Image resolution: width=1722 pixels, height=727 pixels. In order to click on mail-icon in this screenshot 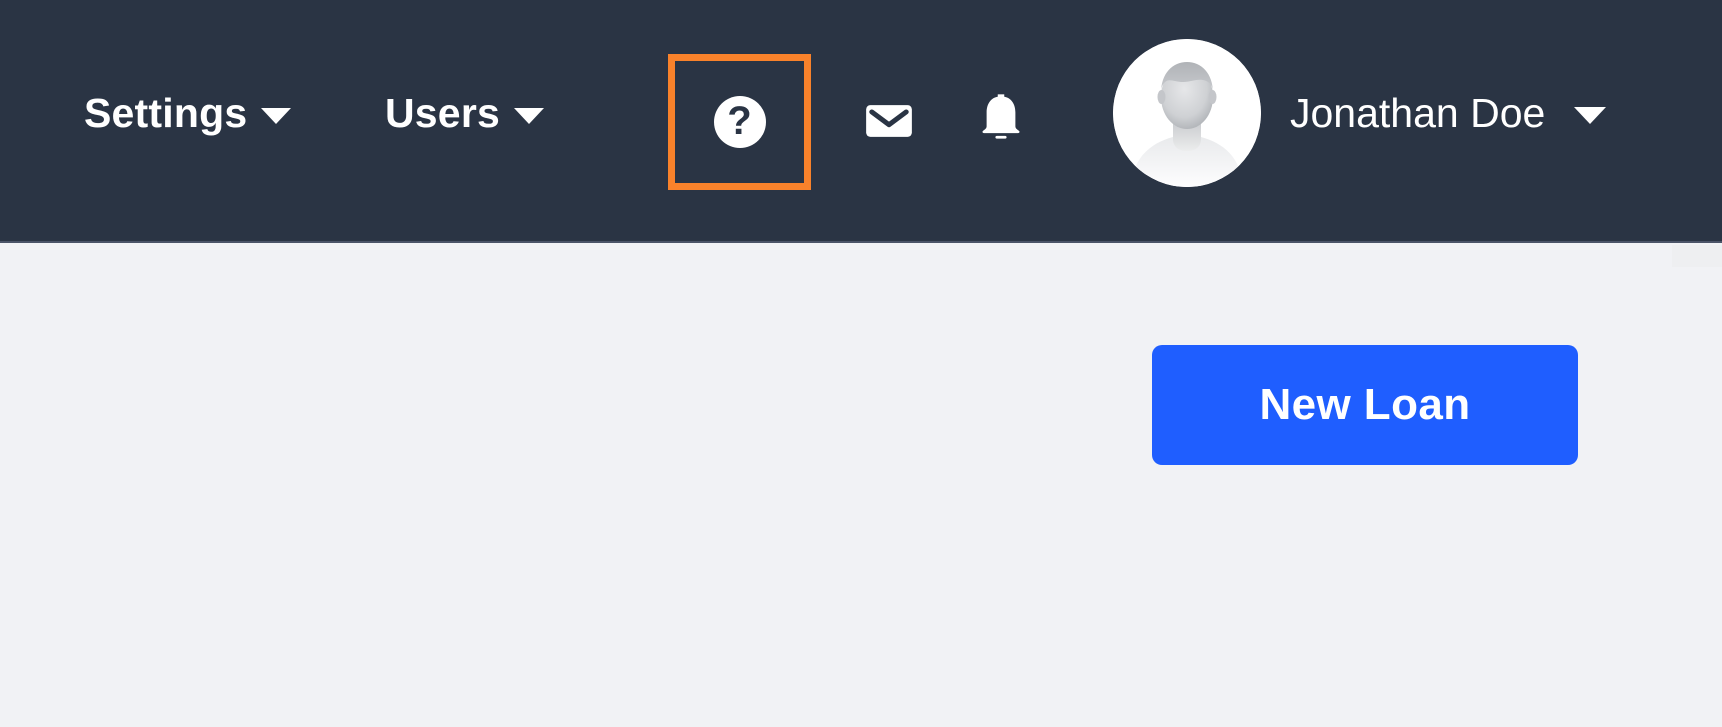, I will do `click(889, 121)`.